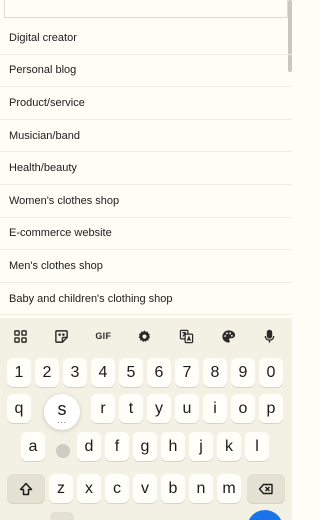  What do you see at coordinates (146, 136) in the screenshot?
I see `list-item: Musician/band` at bounding box center [146, 136].